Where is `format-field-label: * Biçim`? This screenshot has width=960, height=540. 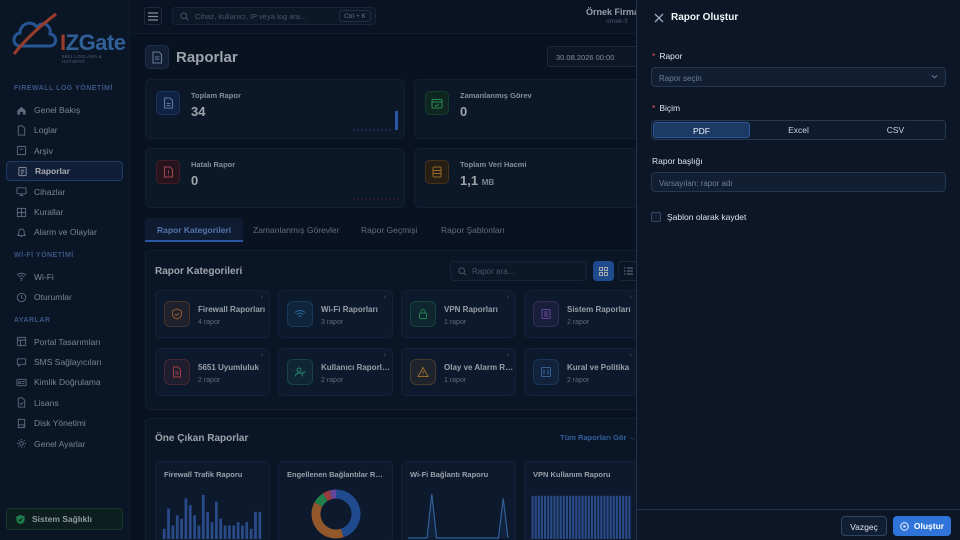 format-field-label: * Biçim is located at coordinates (666, 108).